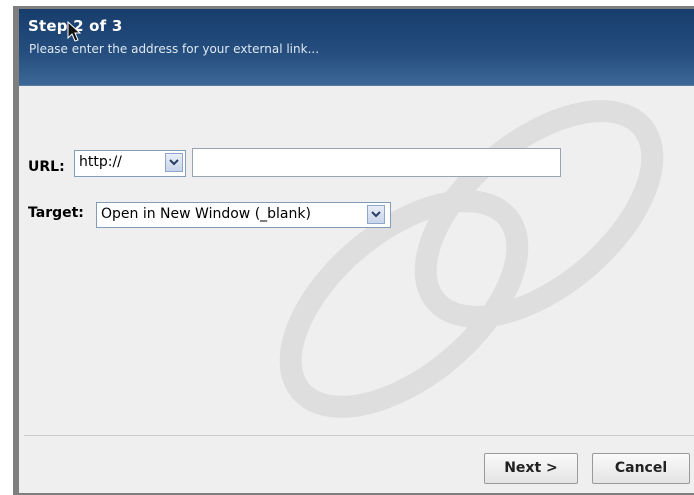  I want to click on protocol-select: http://, so click(130, 163).